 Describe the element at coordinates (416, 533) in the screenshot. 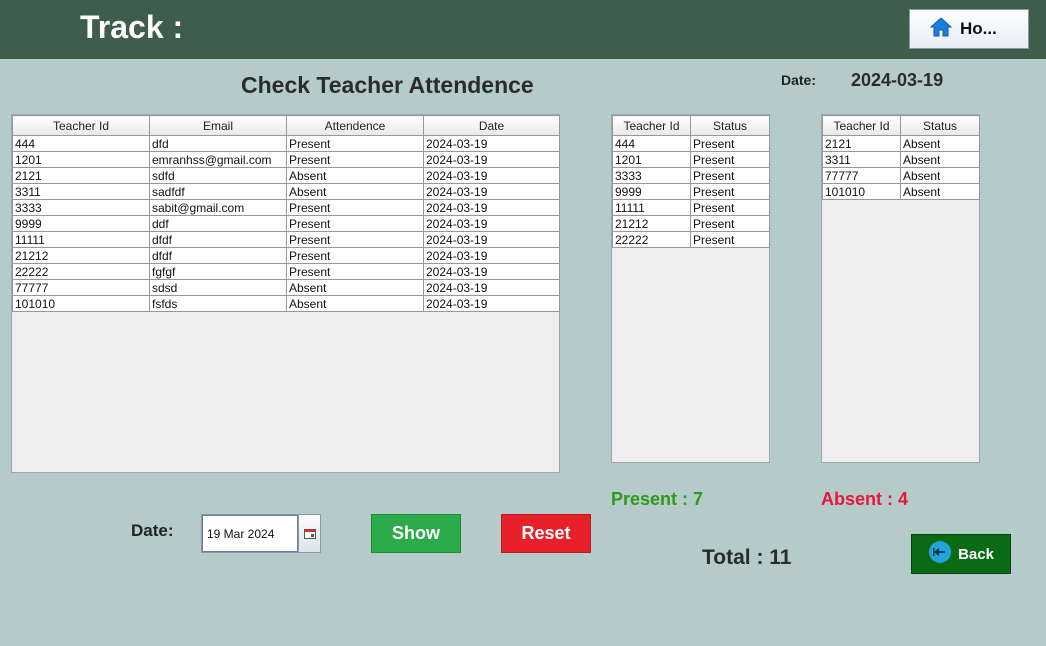

I see `show-button: Show` at that location.